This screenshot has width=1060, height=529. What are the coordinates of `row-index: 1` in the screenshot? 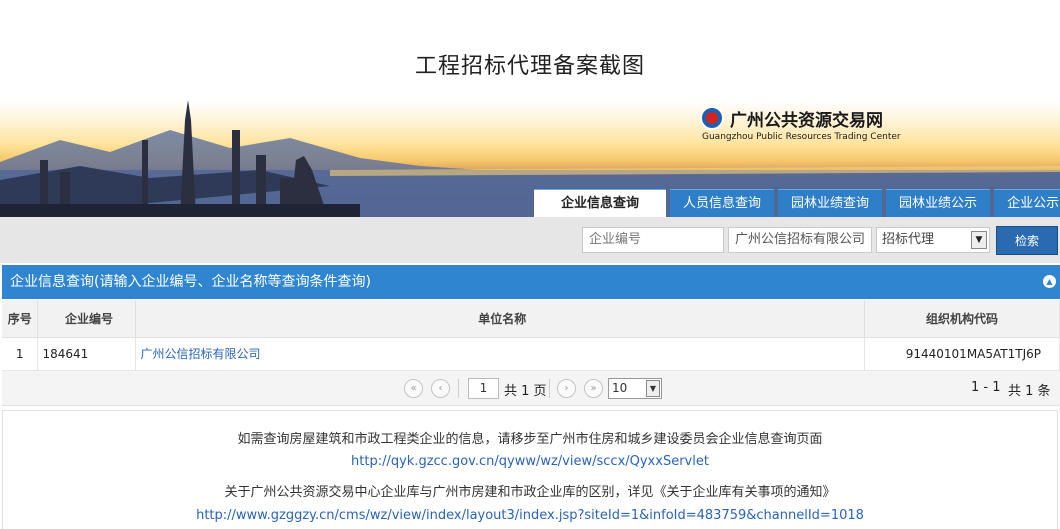 It's located at (20, 354).